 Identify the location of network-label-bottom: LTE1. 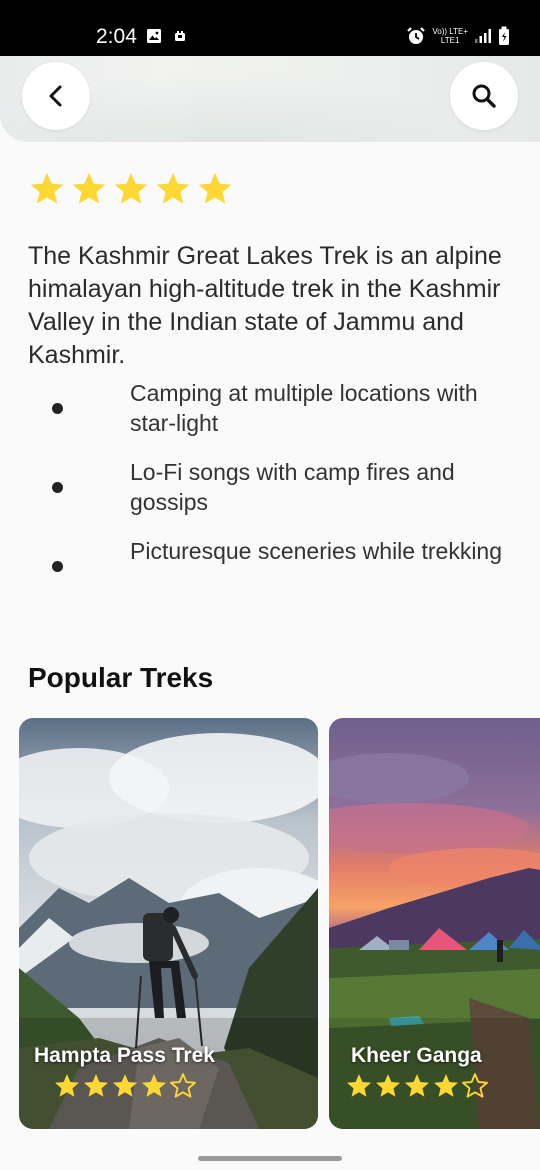
(450, 40).